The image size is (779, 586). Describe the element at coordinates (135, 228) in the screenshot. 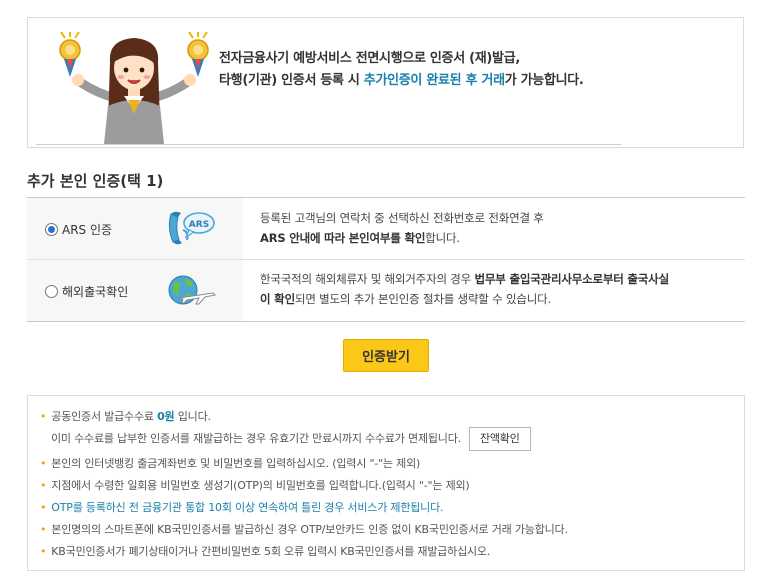

I see `option-cell: ARS 인증 ARS` at that location.